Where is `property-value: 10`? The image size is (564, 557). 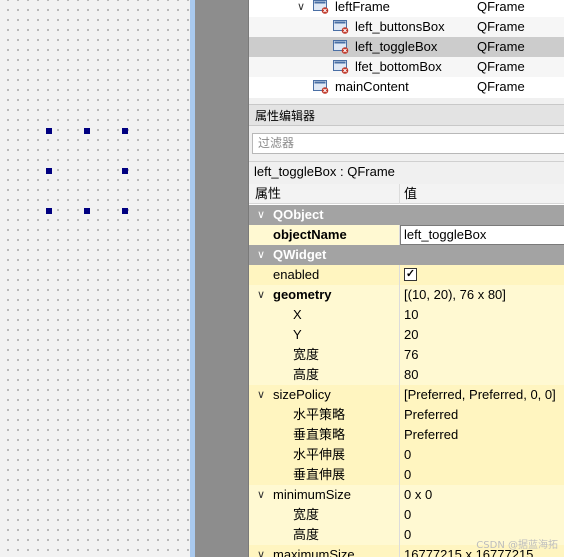
property-value: 10 is located at coordinates (411, 315).